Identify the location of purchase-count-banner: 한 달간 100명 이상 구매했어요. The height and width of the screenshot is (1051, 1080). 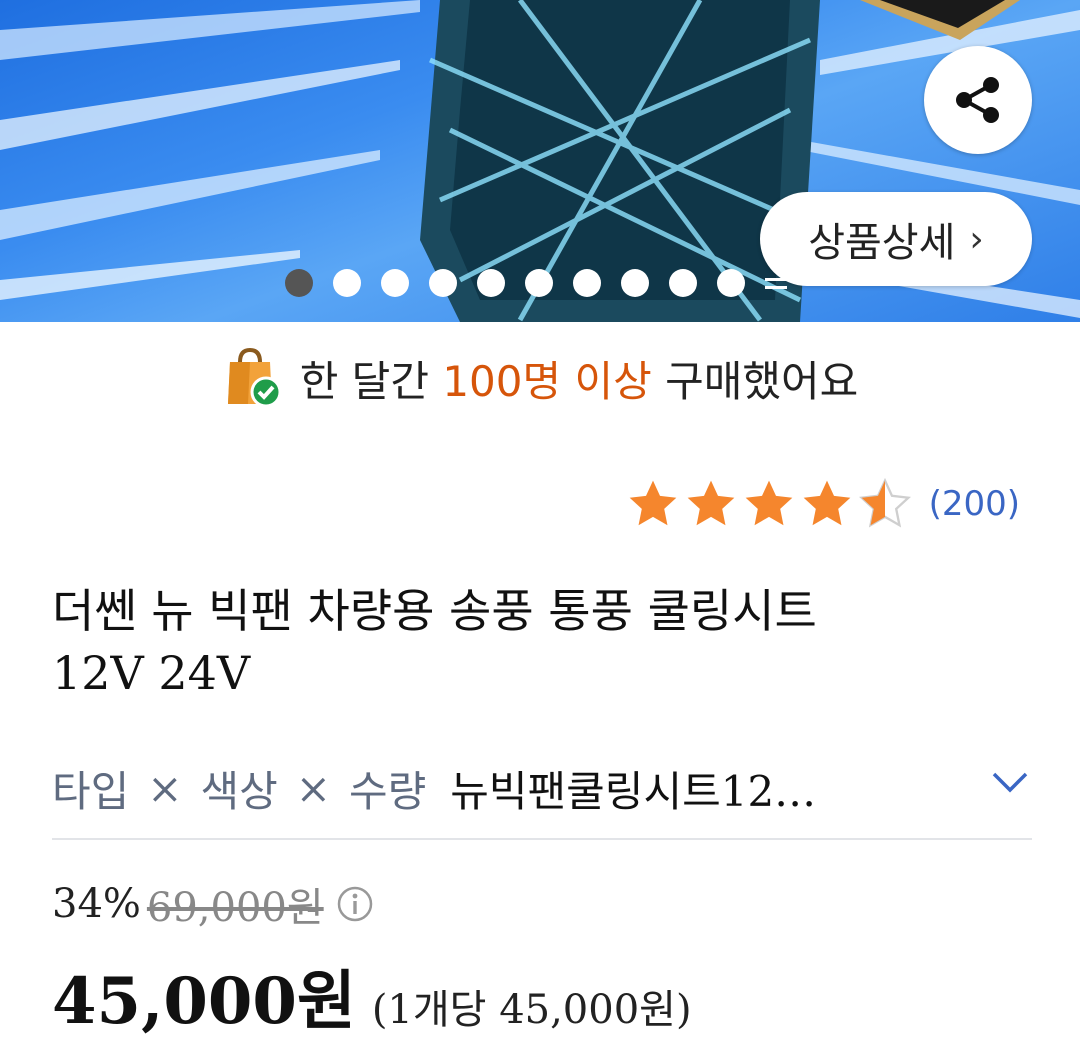
(540, 378).